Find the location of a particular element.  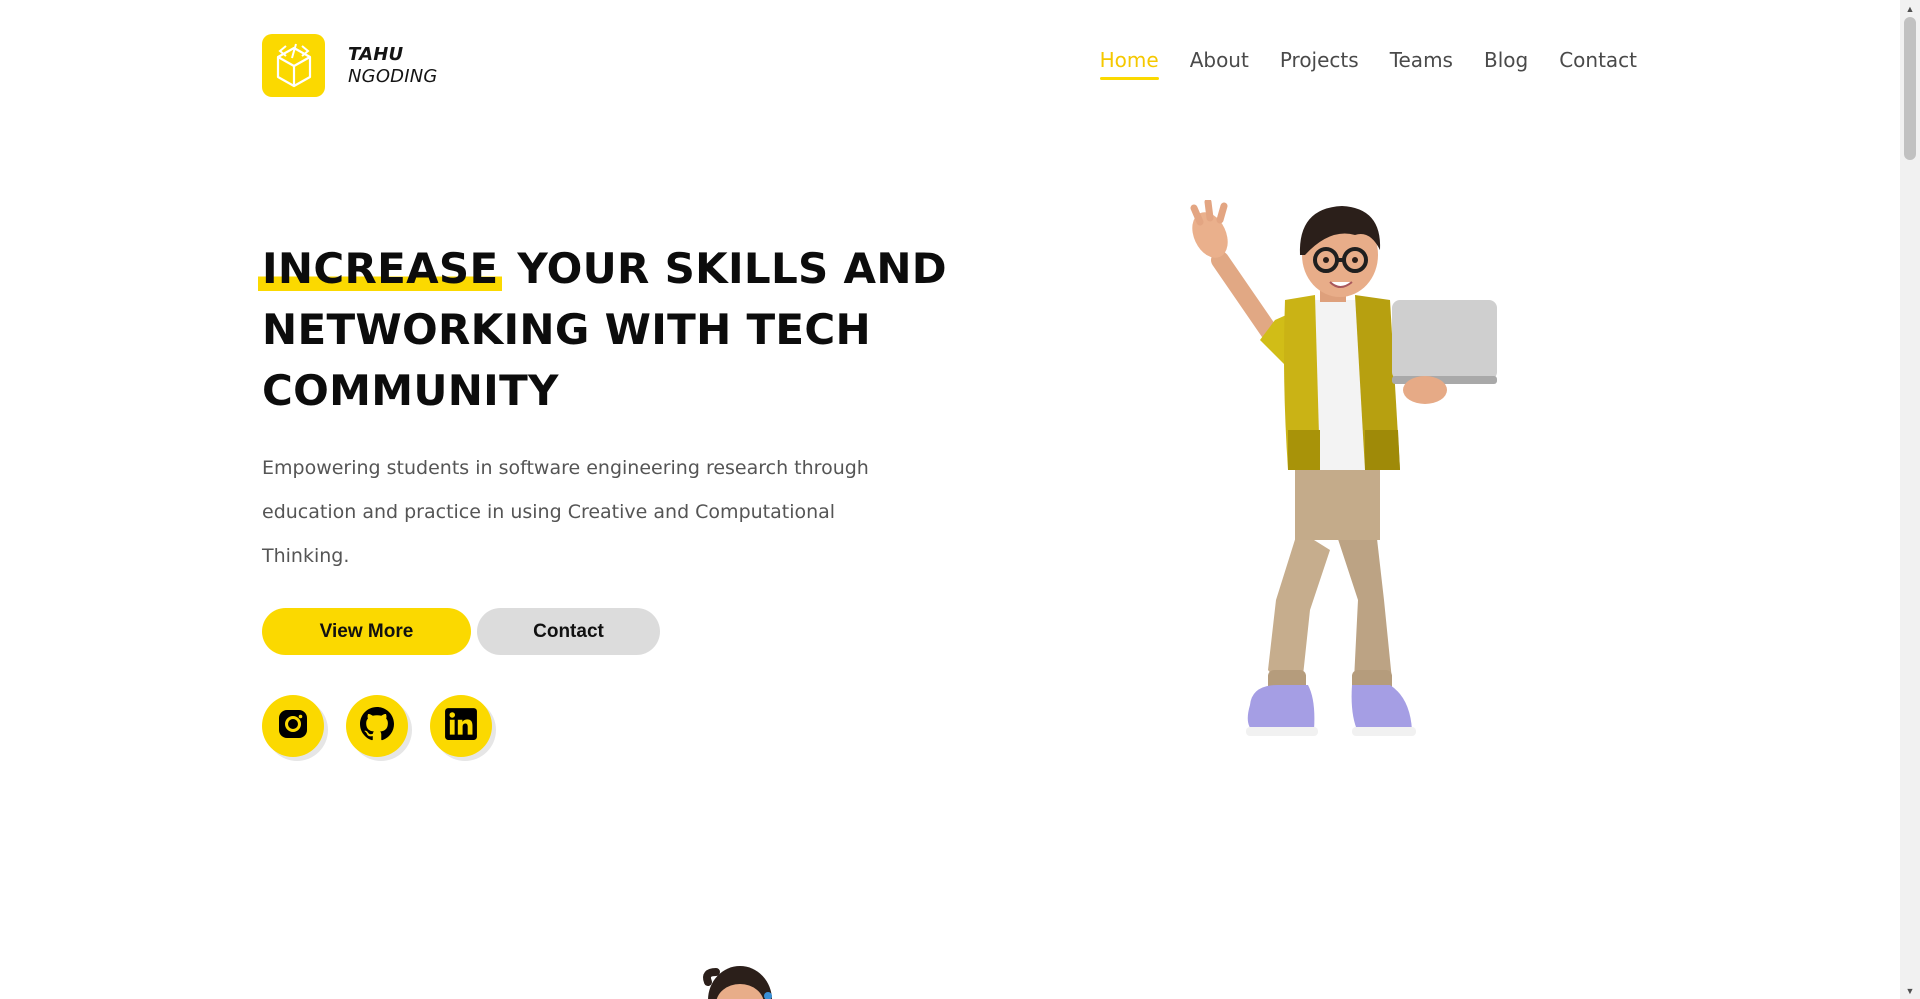

github-link is located at coordinates (377, 726).